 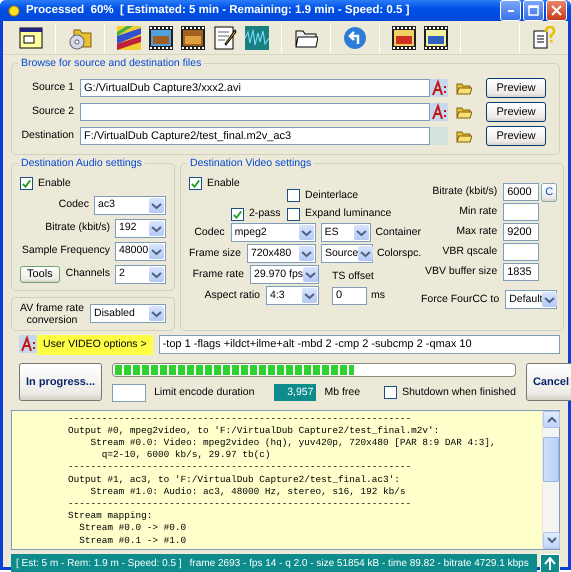 What do you see at coordinates (399, 253) in the screenshot?
I see `field-label: Colorspc.` at bounding box center [399, 253].